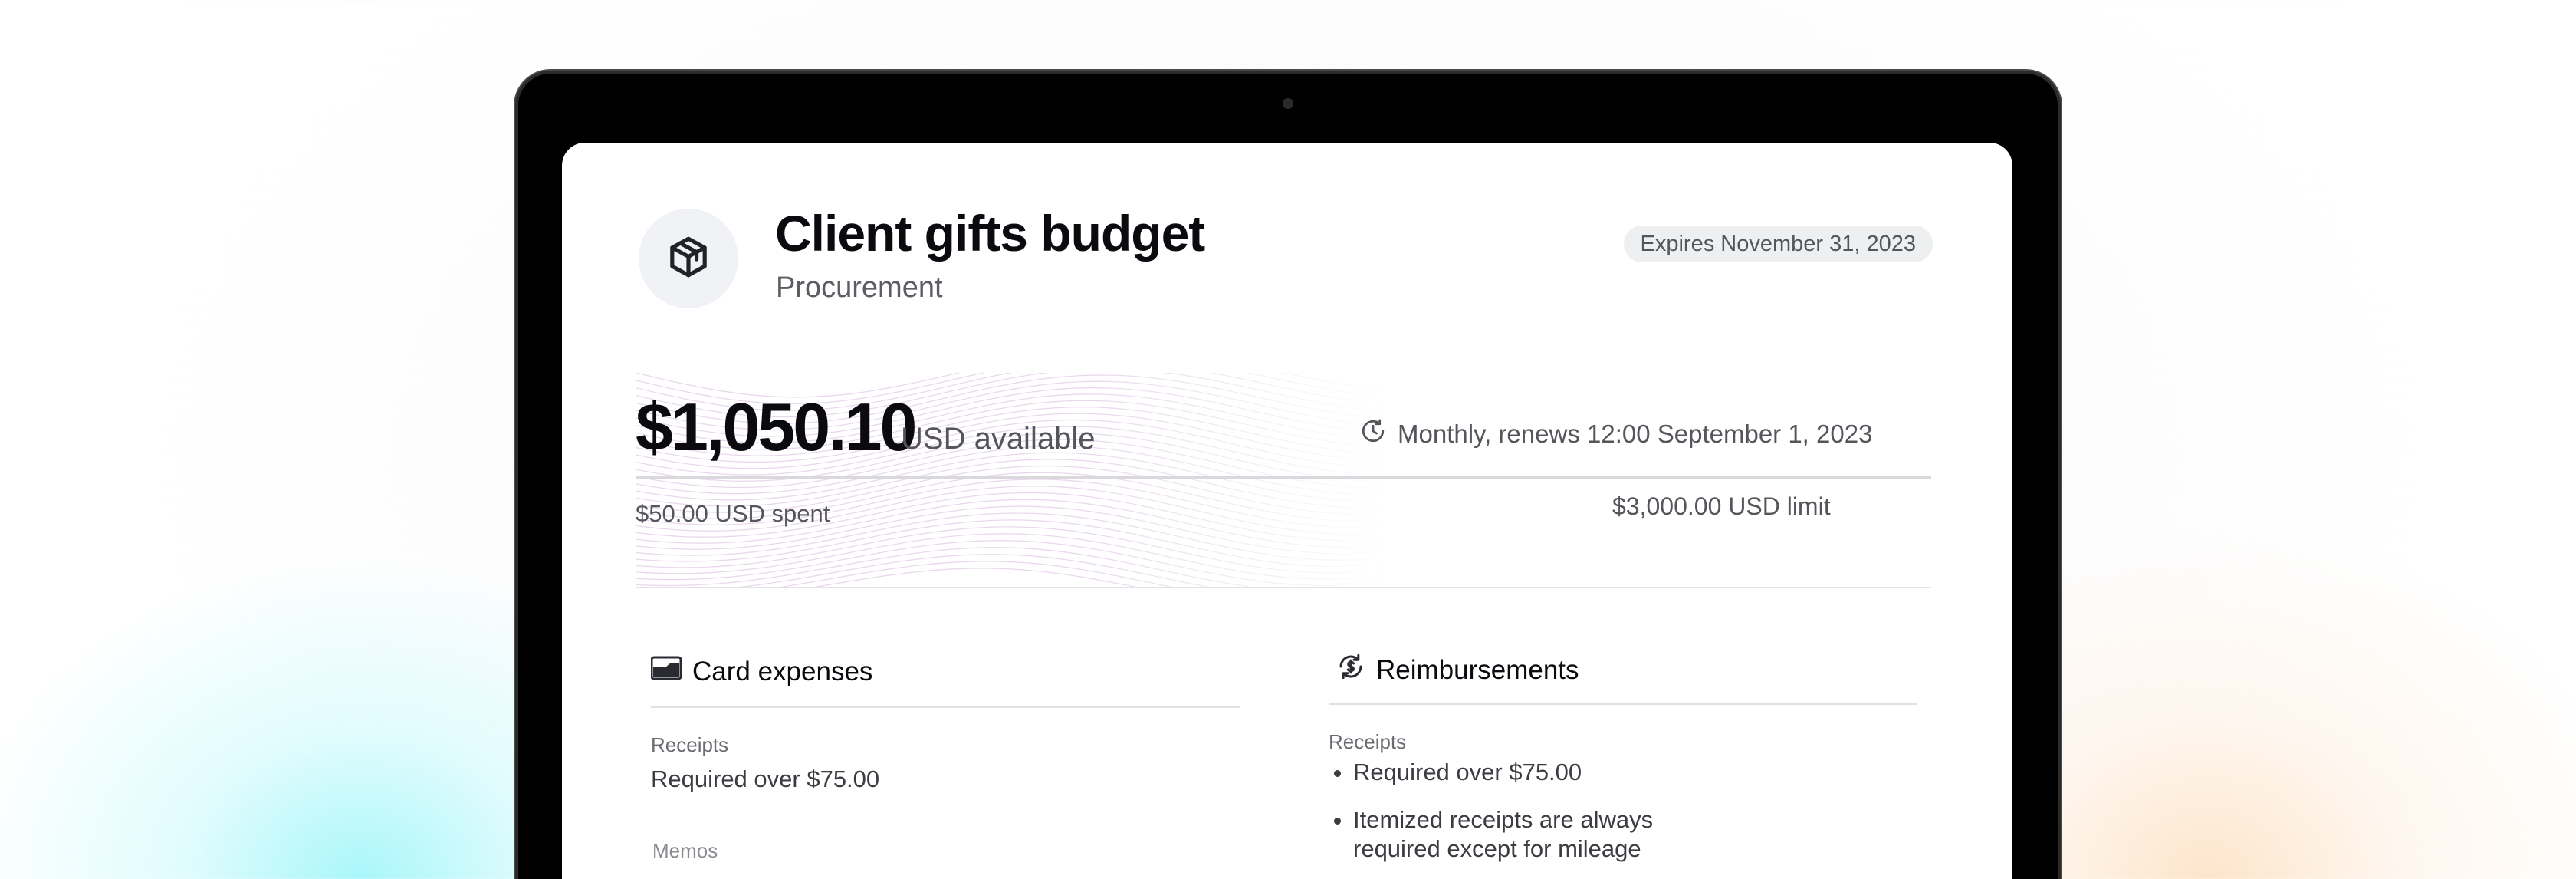 Image resolution: width=2576 pixels, height=879 pixels. I want to click on card-expenses-title: Card expenses, so click(783, 671).